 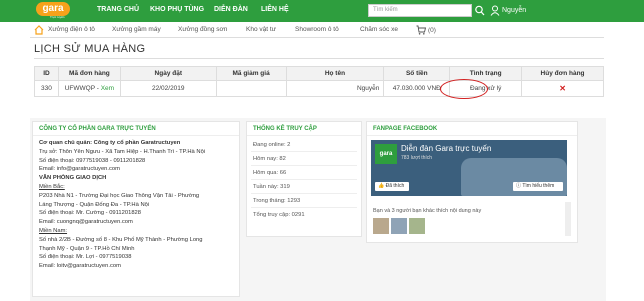 What do you see at coordinates (379, 29) in the screenshot?
I see `subnav-carcare: Chăm sóc xe` at bounding box center [379, 29].